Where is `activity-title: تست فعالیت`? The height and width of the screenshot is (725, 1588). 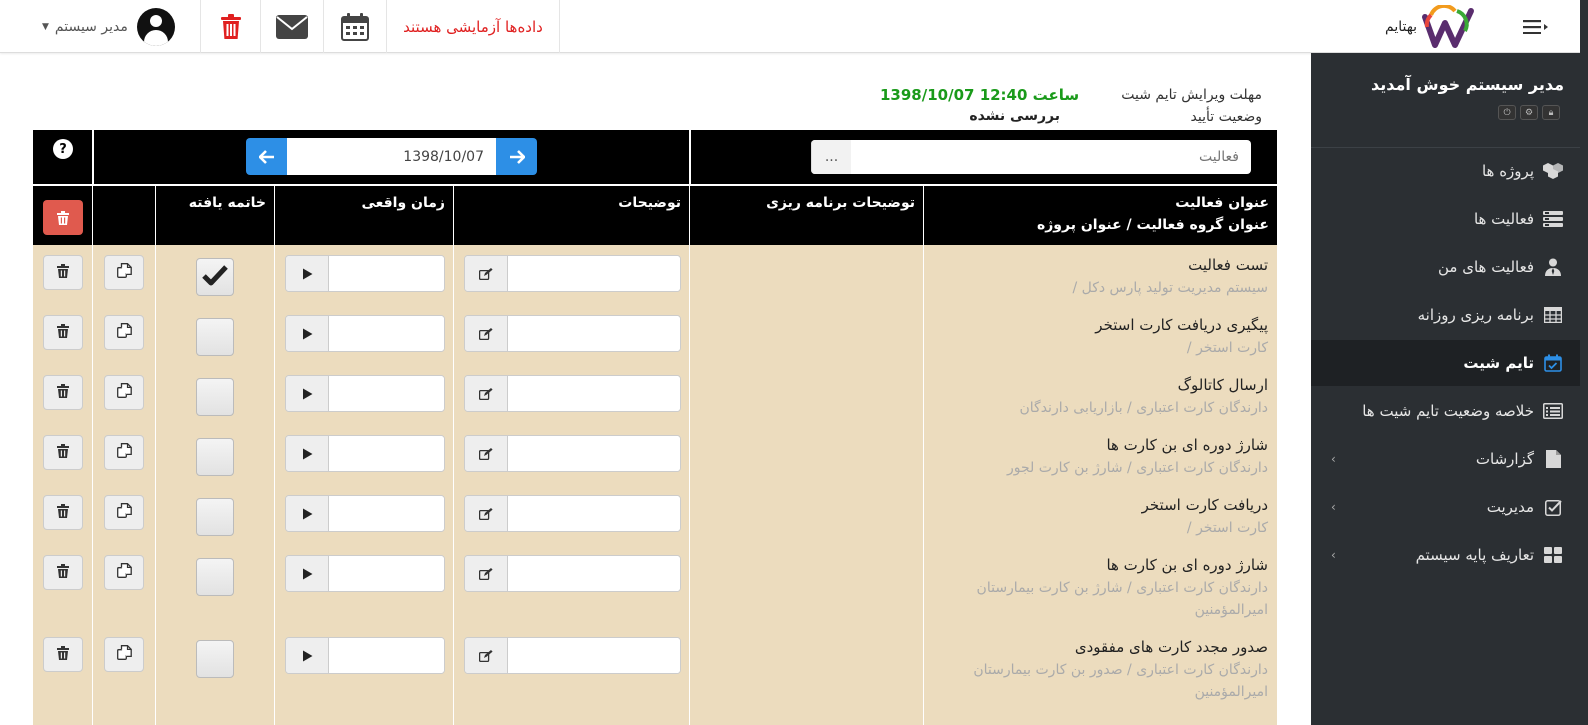 activity-title: تست فعالیت is located at coordinates (1228, 265).